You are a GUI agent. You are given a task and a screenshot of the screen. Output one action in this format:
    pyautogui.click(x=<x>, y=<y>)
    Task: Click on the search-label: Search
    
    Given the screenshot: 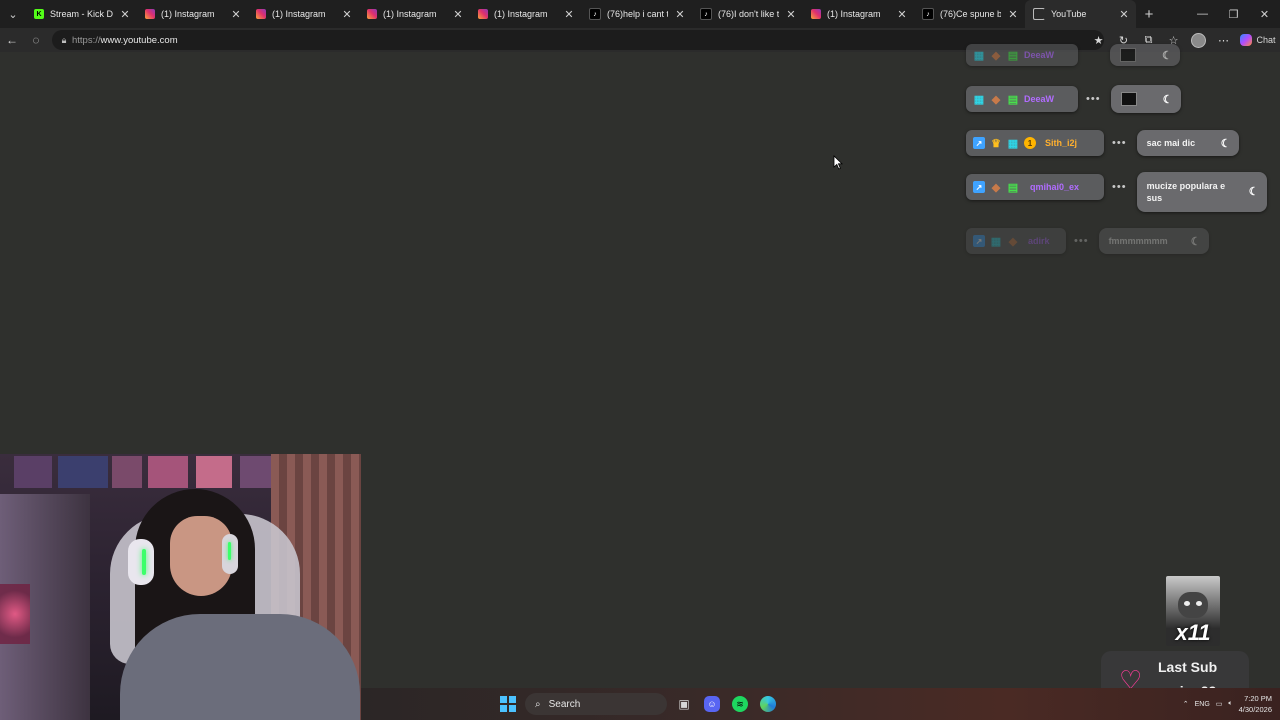 What is the action you would take?
    pyautogui.click(x=564, y=704)
    